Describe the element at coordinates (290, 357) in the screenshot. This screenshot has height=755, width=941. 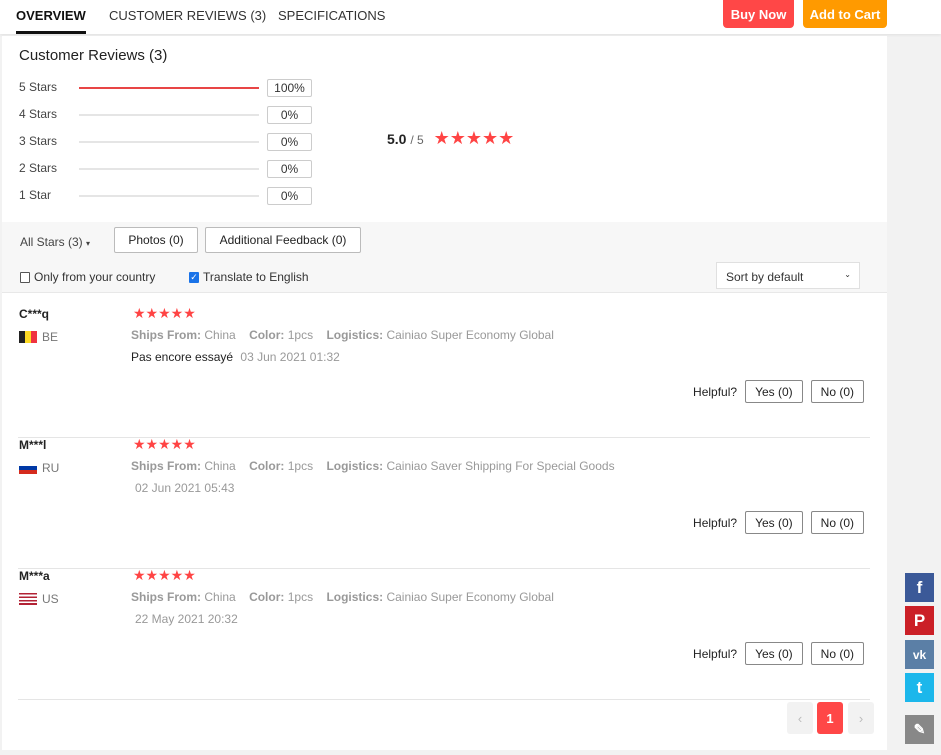
I see `review-date: 03 Jun 2021 01:32` at that location.